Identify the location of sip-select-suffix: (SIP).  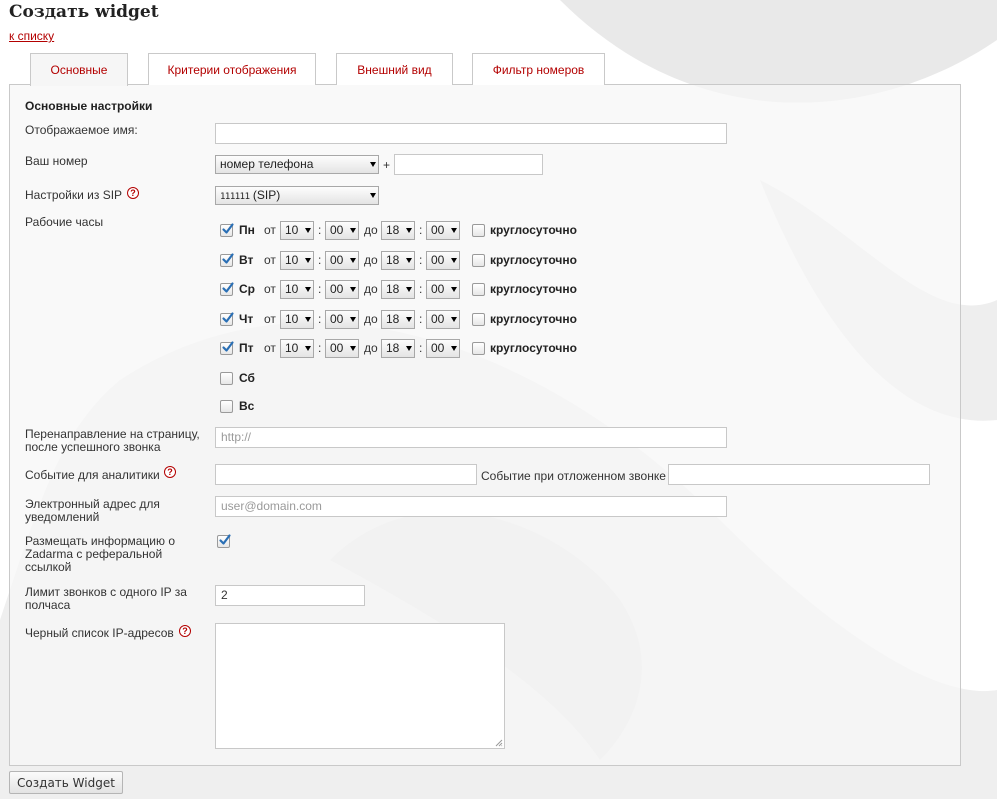
(266, 195).